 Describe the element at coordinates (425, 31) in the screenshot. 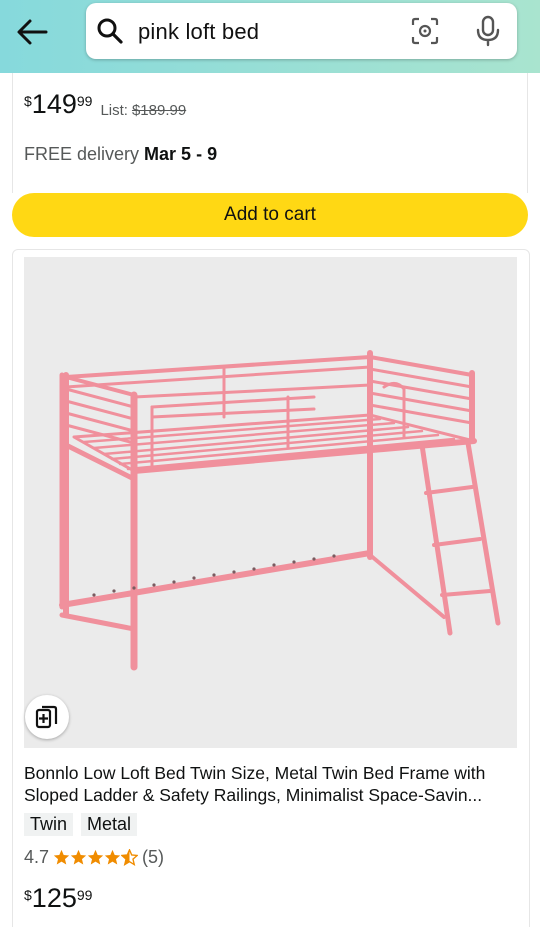

I see `camera-lens-icon` at that location.